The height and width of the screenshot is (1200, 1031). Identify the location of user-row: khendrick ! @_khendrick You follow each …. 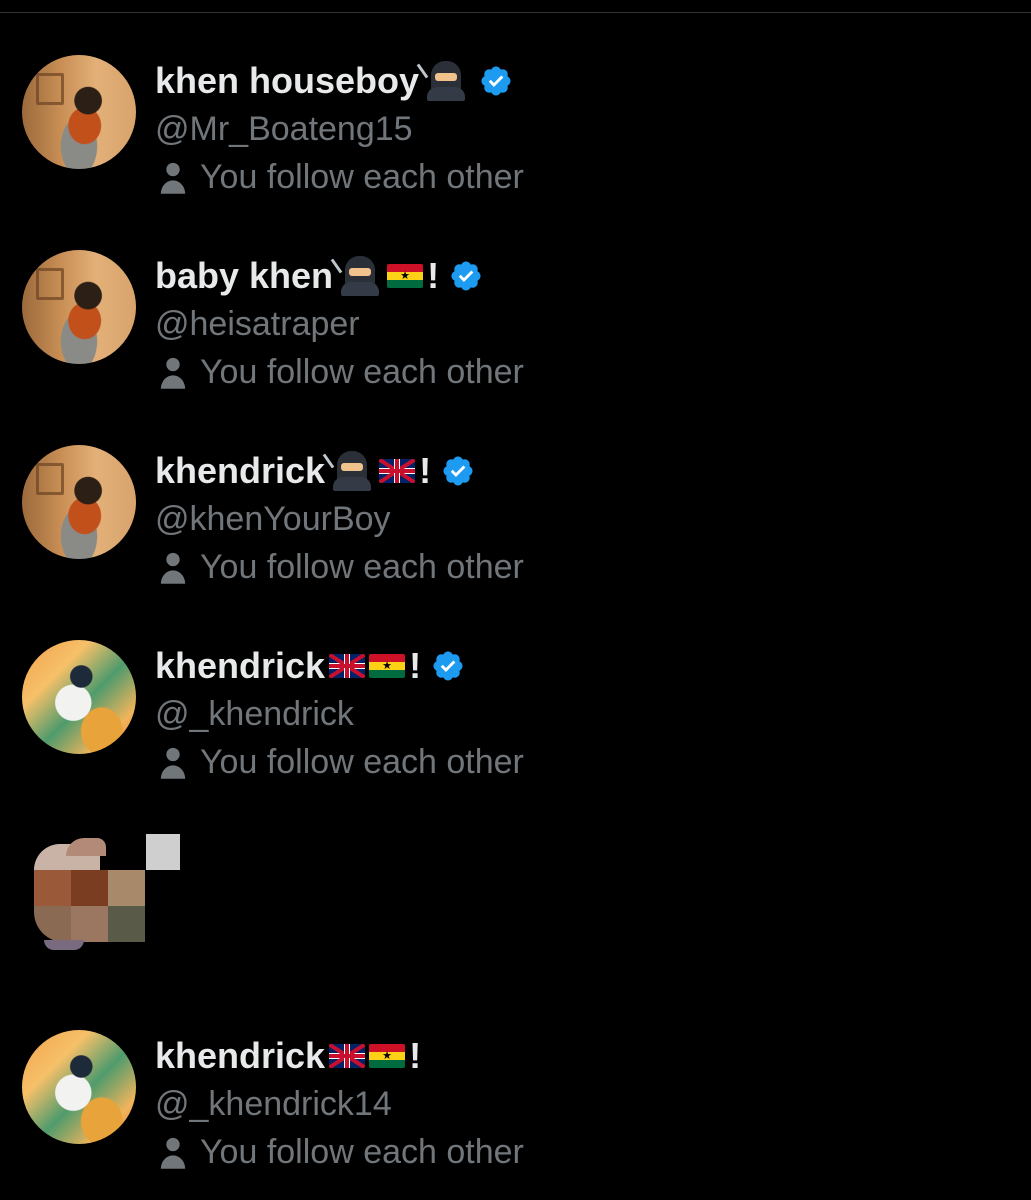
(515, 715).